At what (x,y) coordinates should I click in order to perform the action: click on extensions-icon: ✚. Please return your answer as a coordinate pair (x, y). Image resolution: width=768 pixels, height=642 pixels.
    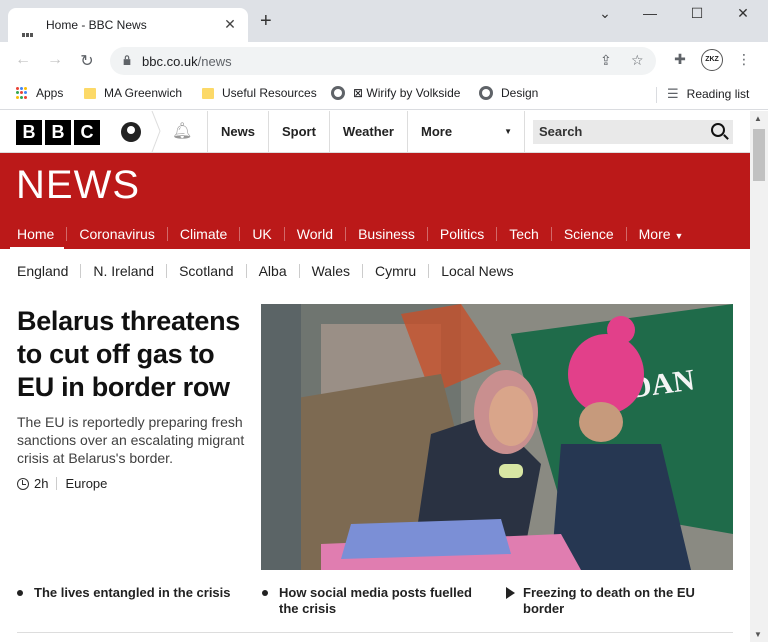
    Looking at the image, I should click on (680, 59).